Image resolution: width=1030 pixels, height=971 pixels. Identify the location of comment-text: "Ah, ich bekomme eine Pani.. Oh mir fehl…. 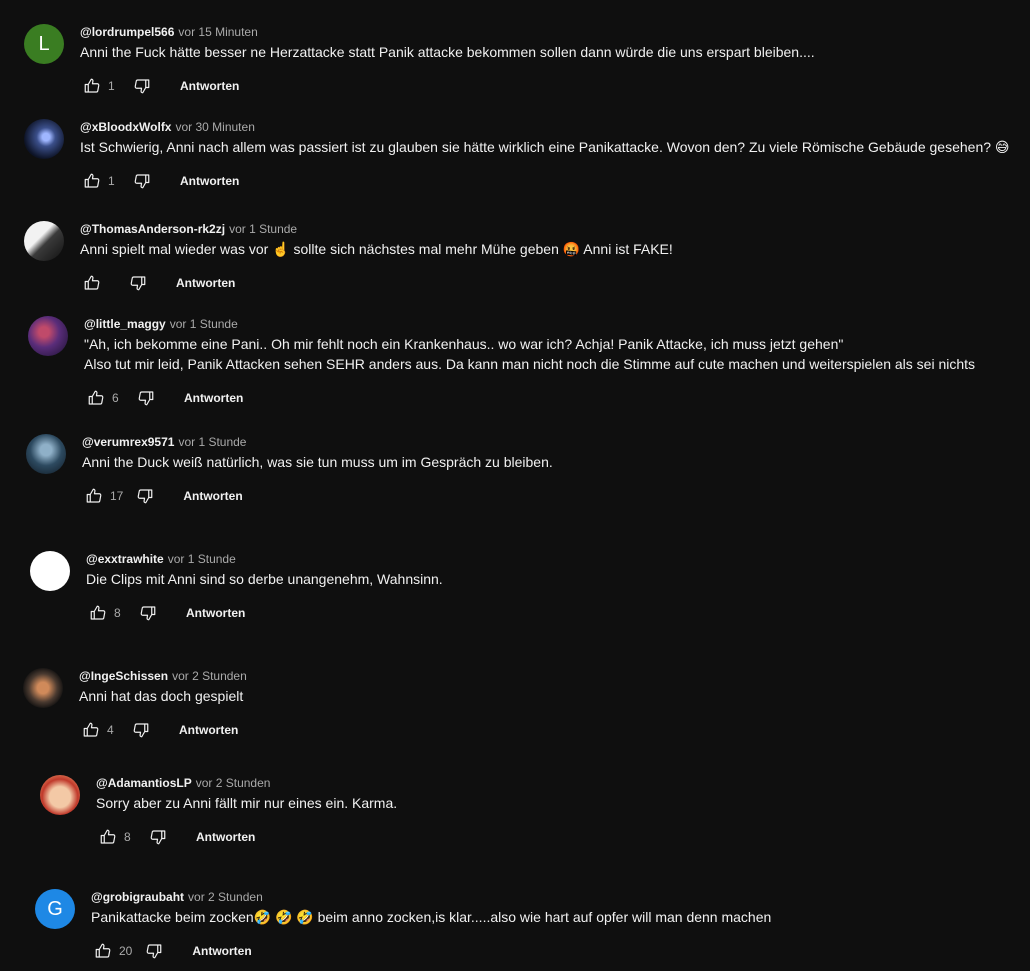
(530, 354).